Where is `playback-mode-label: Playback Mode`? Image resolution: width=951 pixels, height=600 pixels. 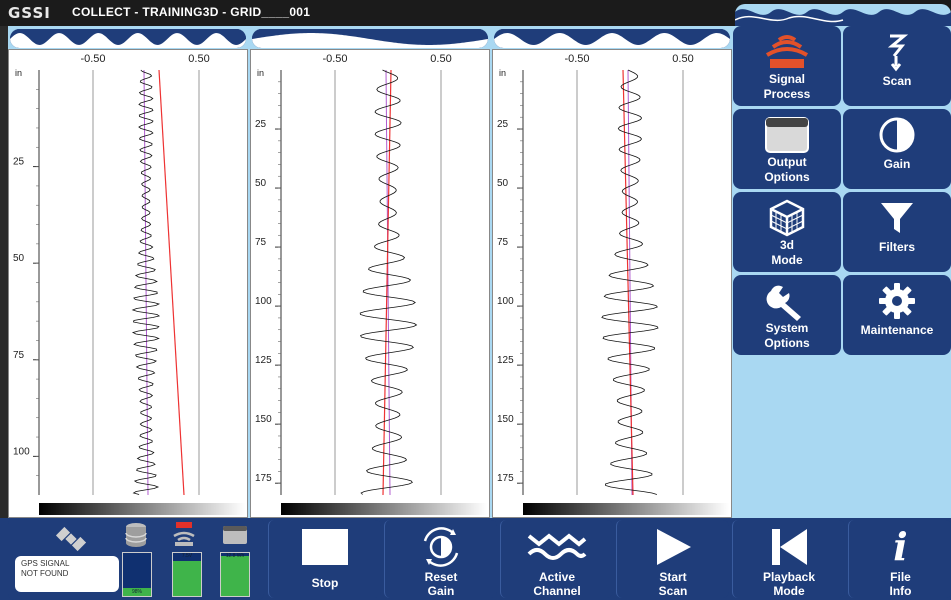
playback-mode-label: Playback Mode is located at coordinates (789, 584).